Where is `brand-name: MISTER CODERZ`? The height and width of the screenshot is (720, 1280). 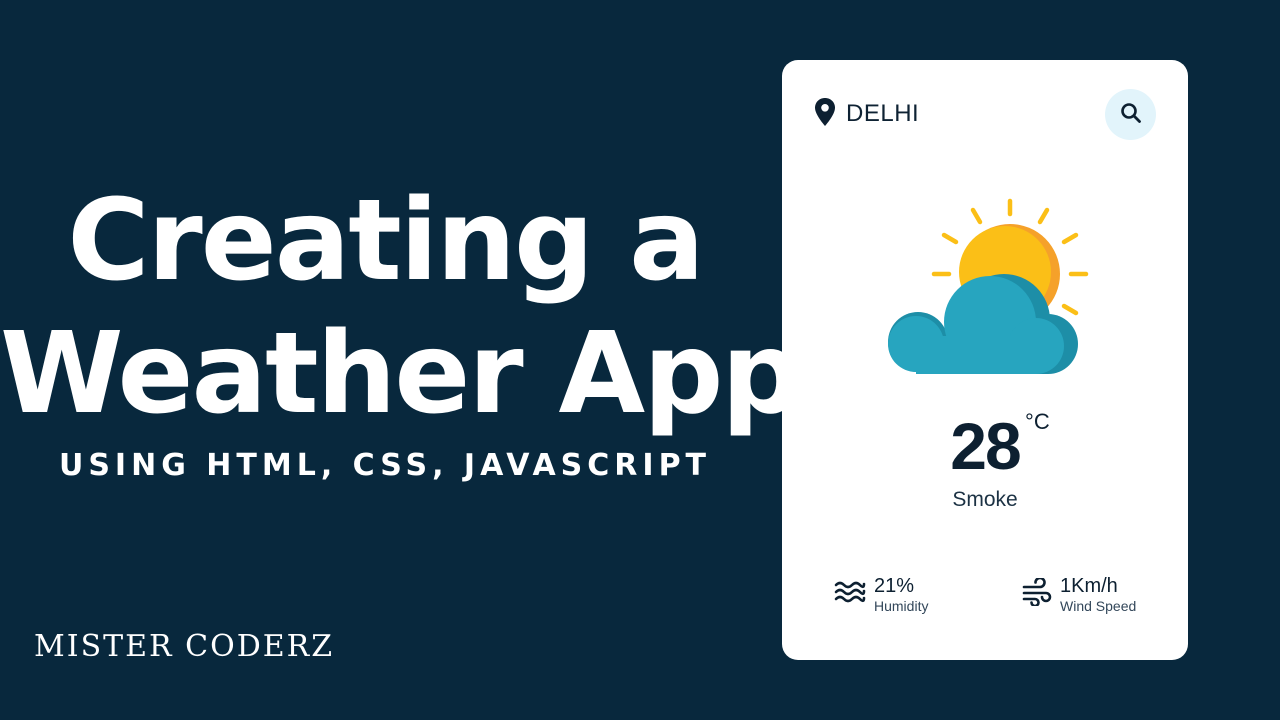 brand-name: MISTER CODERZ is located at coordinates (184, 646).